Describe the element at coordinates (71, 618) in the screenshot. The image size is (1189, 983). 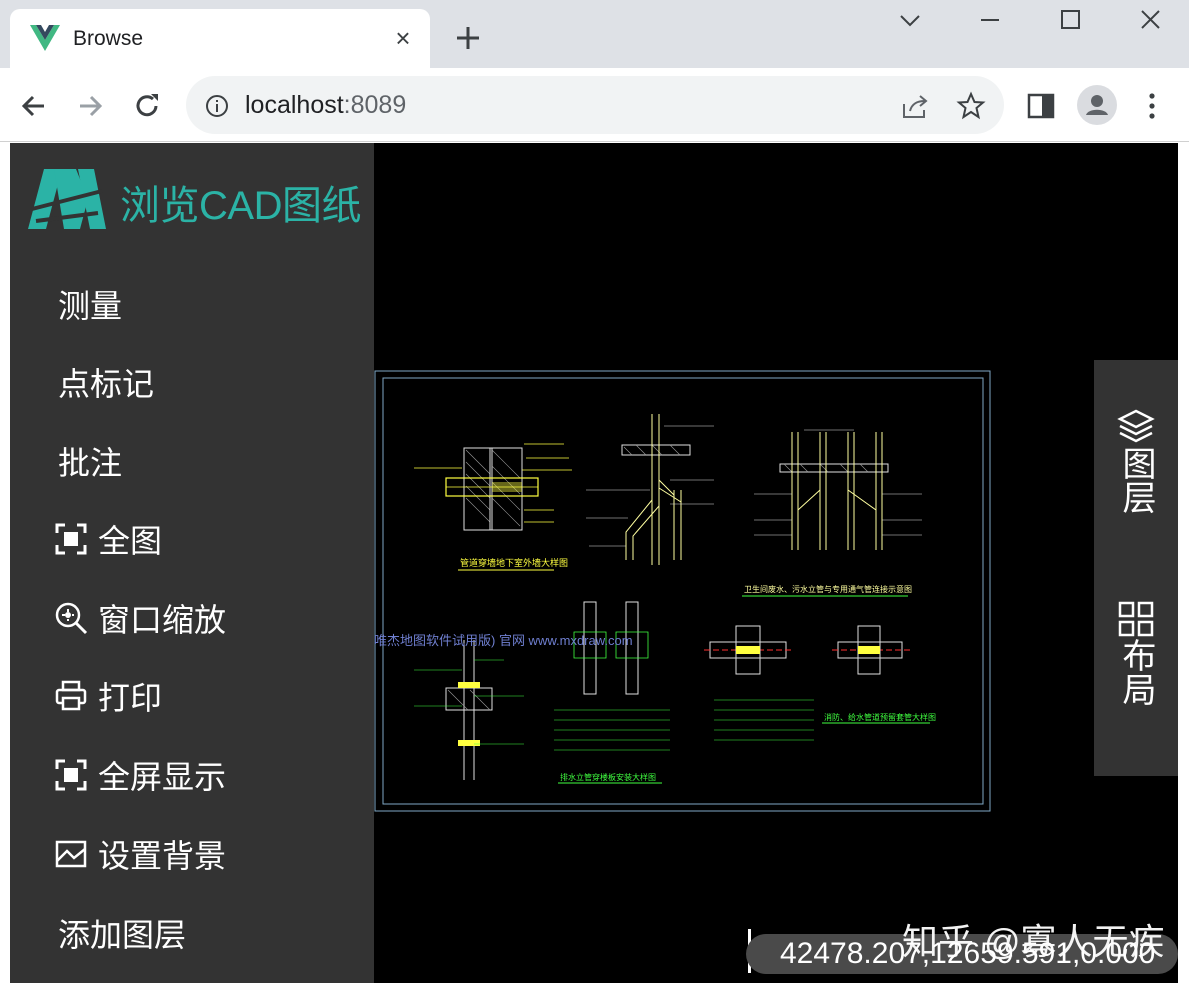
I see `window-zoom-icon` at that location.